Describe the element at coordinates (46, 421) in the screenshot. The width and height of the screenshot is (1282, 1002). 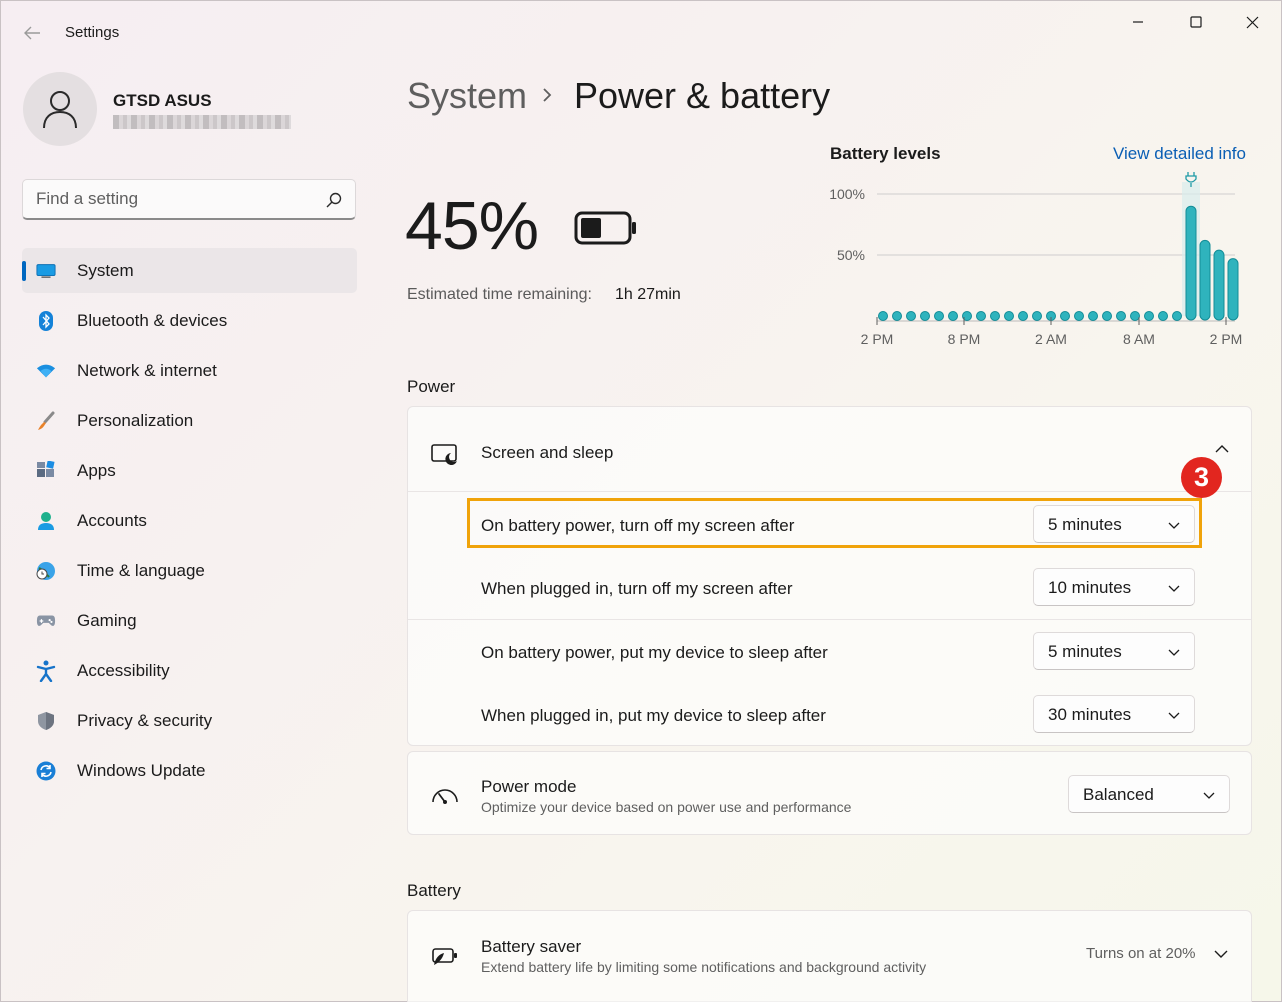
I see `brush-icon` at that location.